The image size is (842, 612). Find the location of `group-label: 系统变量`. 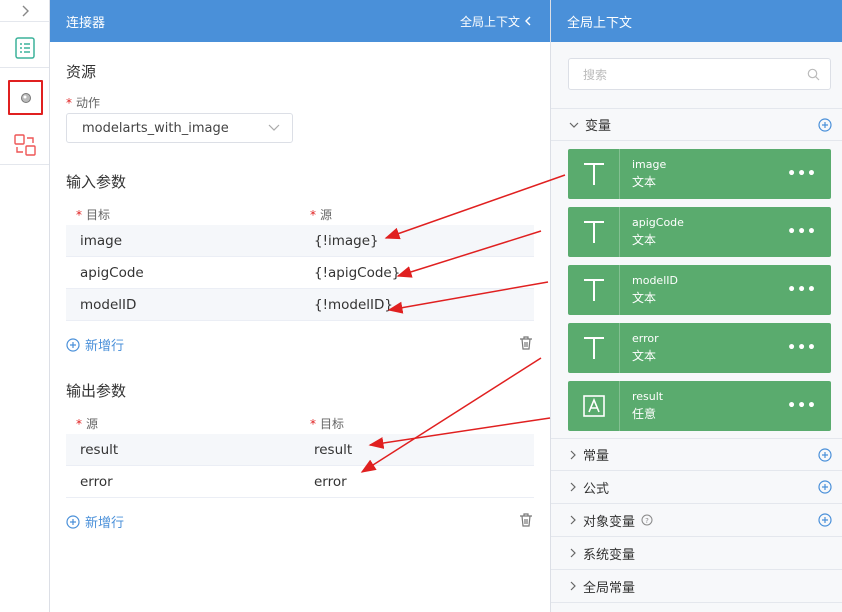

group-label: 系统变量 is located at coordinates (609, 555).